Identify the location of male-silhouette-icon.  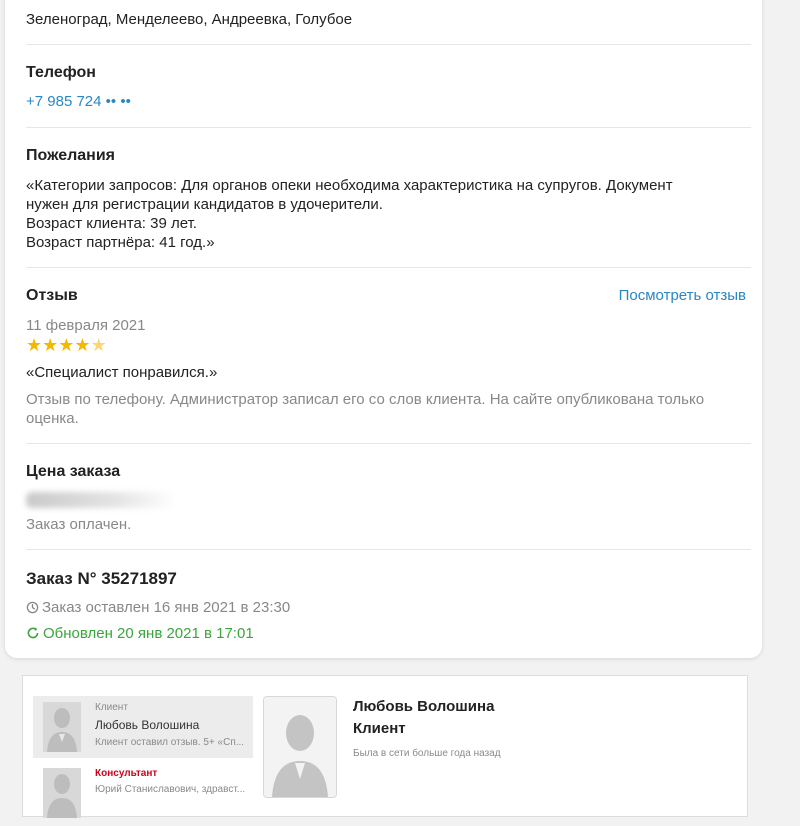
(62, 793).